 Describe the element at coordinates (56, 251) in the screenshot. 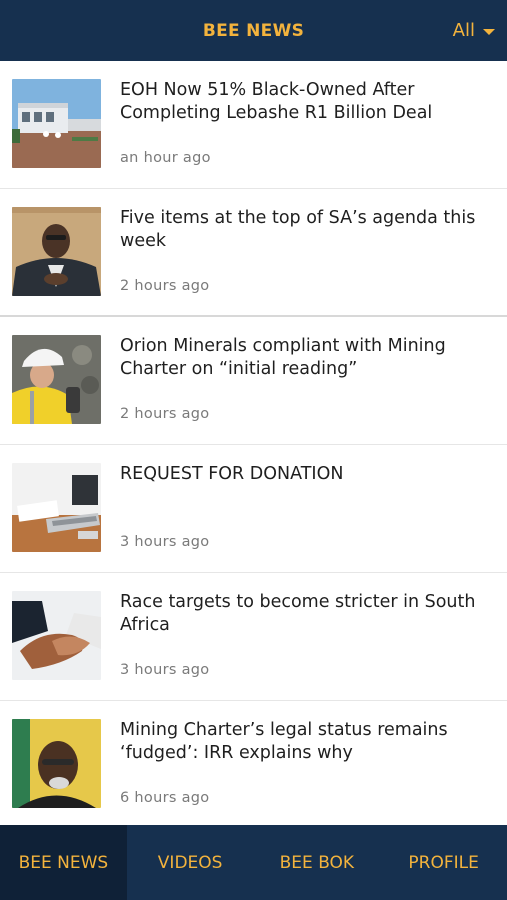

I see `article-thumbnail-speaker` at that location.